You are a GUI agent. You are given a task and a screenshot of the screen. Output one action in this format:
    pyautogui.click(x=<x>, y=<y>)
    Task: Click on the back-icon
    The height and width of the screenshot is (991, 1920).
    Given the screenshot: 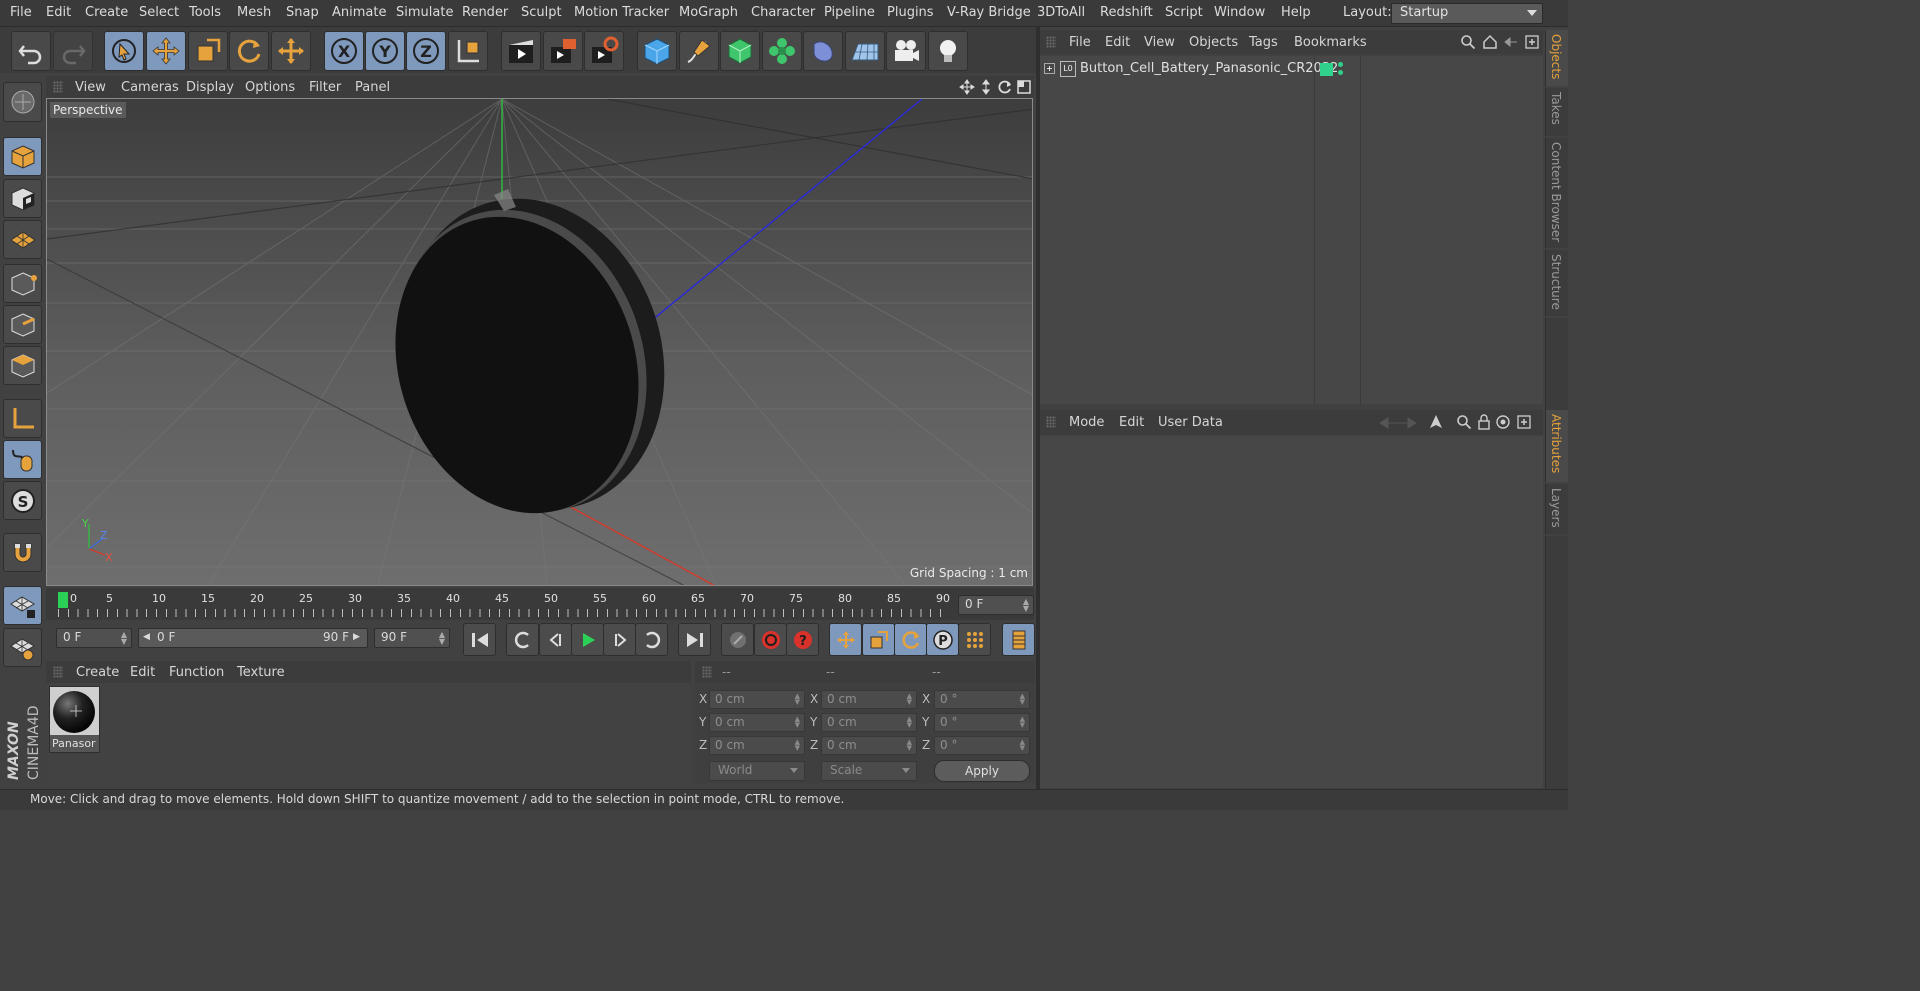 What is the action you would take?
    pyautogui.click(x=1511, y=42)
    